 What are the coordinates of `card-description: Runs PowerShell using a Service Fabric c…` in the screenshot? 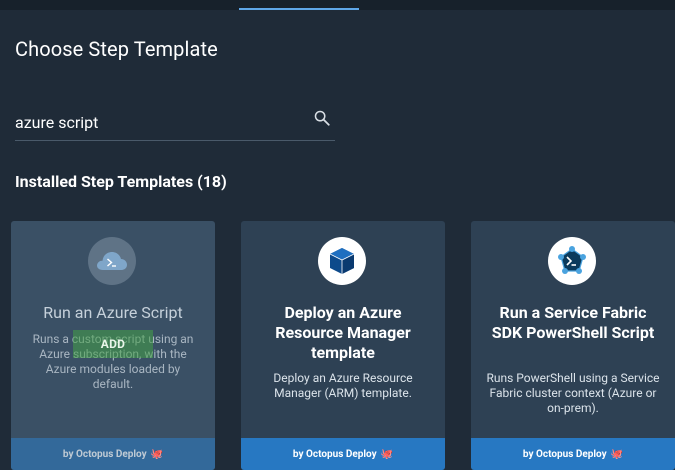 It's located at (573, 393).